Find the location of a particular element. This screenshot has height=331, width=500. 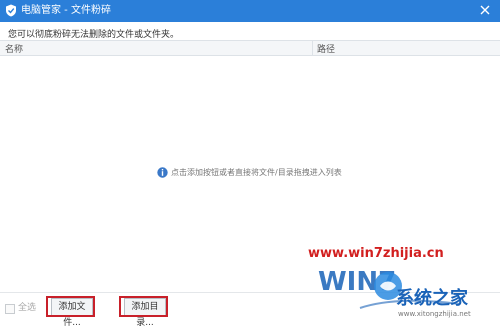

empty-list-hint-text: 点击添加按钮或者直接将文件/目录拖拽进入列表 is located at coordinates (256, 172).